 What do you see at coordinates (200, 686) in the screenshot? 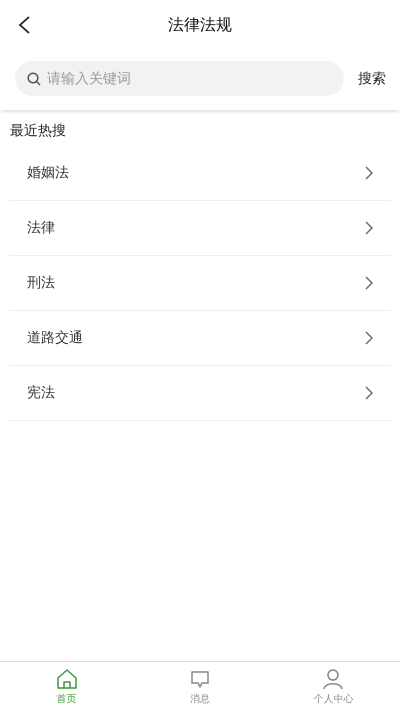
I see `tab: 消息` at bounding box center [200, 686].